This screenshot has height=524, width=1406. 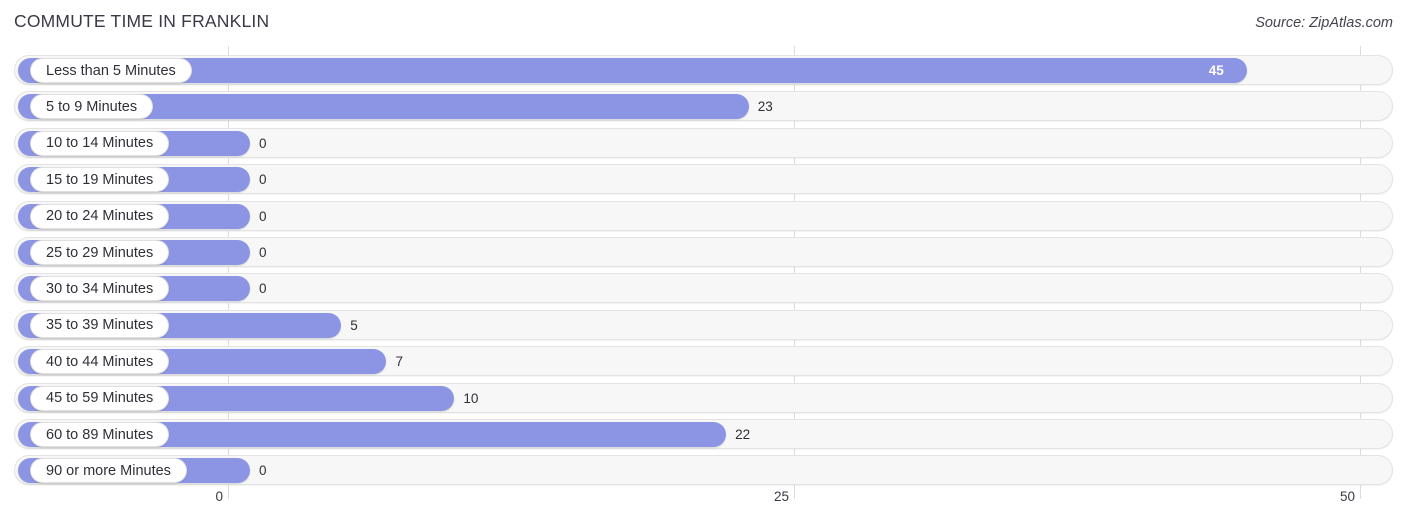 What do you see at coordinates (1347, 496) in the screenshot?
I see `axis-tick-label: 50` at bounding box center [1347, 496].